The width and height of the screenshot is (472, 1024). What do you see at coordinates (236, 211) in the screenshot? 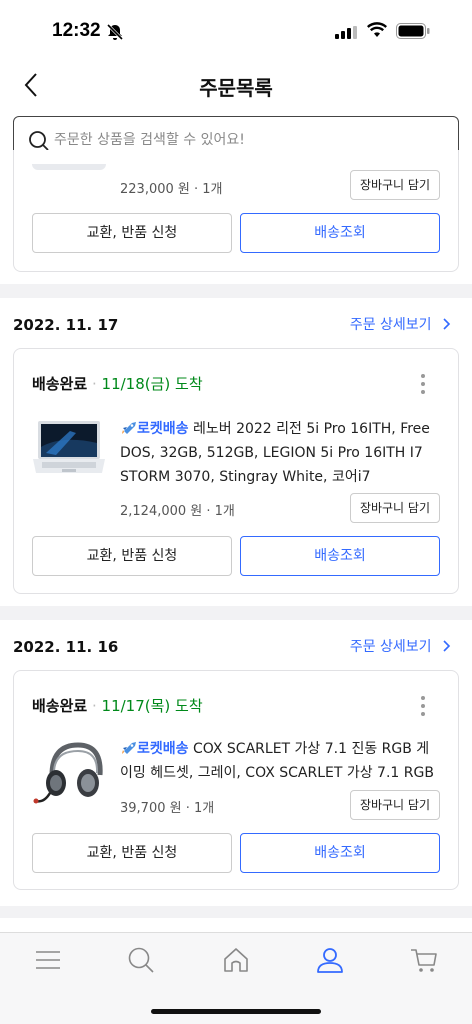
I see `order-card: 223,000 원 · 1개 장바구니 담기 교환, 반품 신청 배송조회` at bounding box center [236, 211].